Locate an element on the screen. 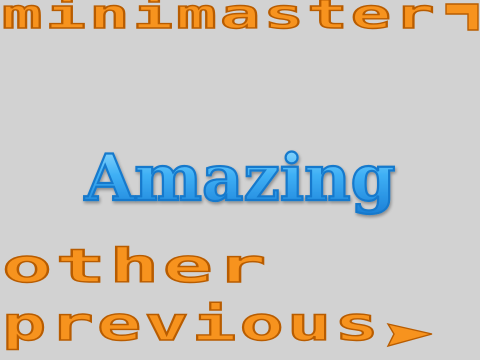  other-label: other is located at coordinates (136, 266).